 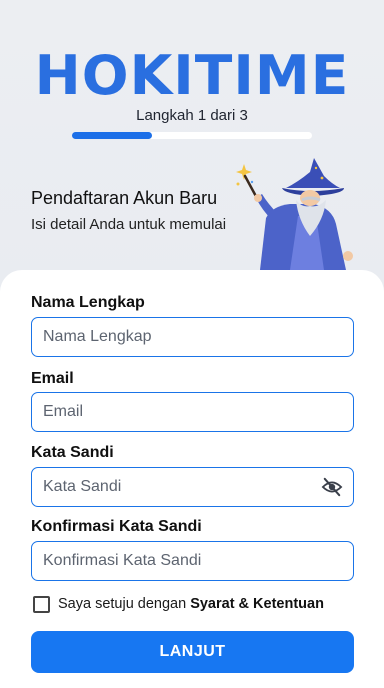 I want to click on progress-bar, so click(x=192, y=135).